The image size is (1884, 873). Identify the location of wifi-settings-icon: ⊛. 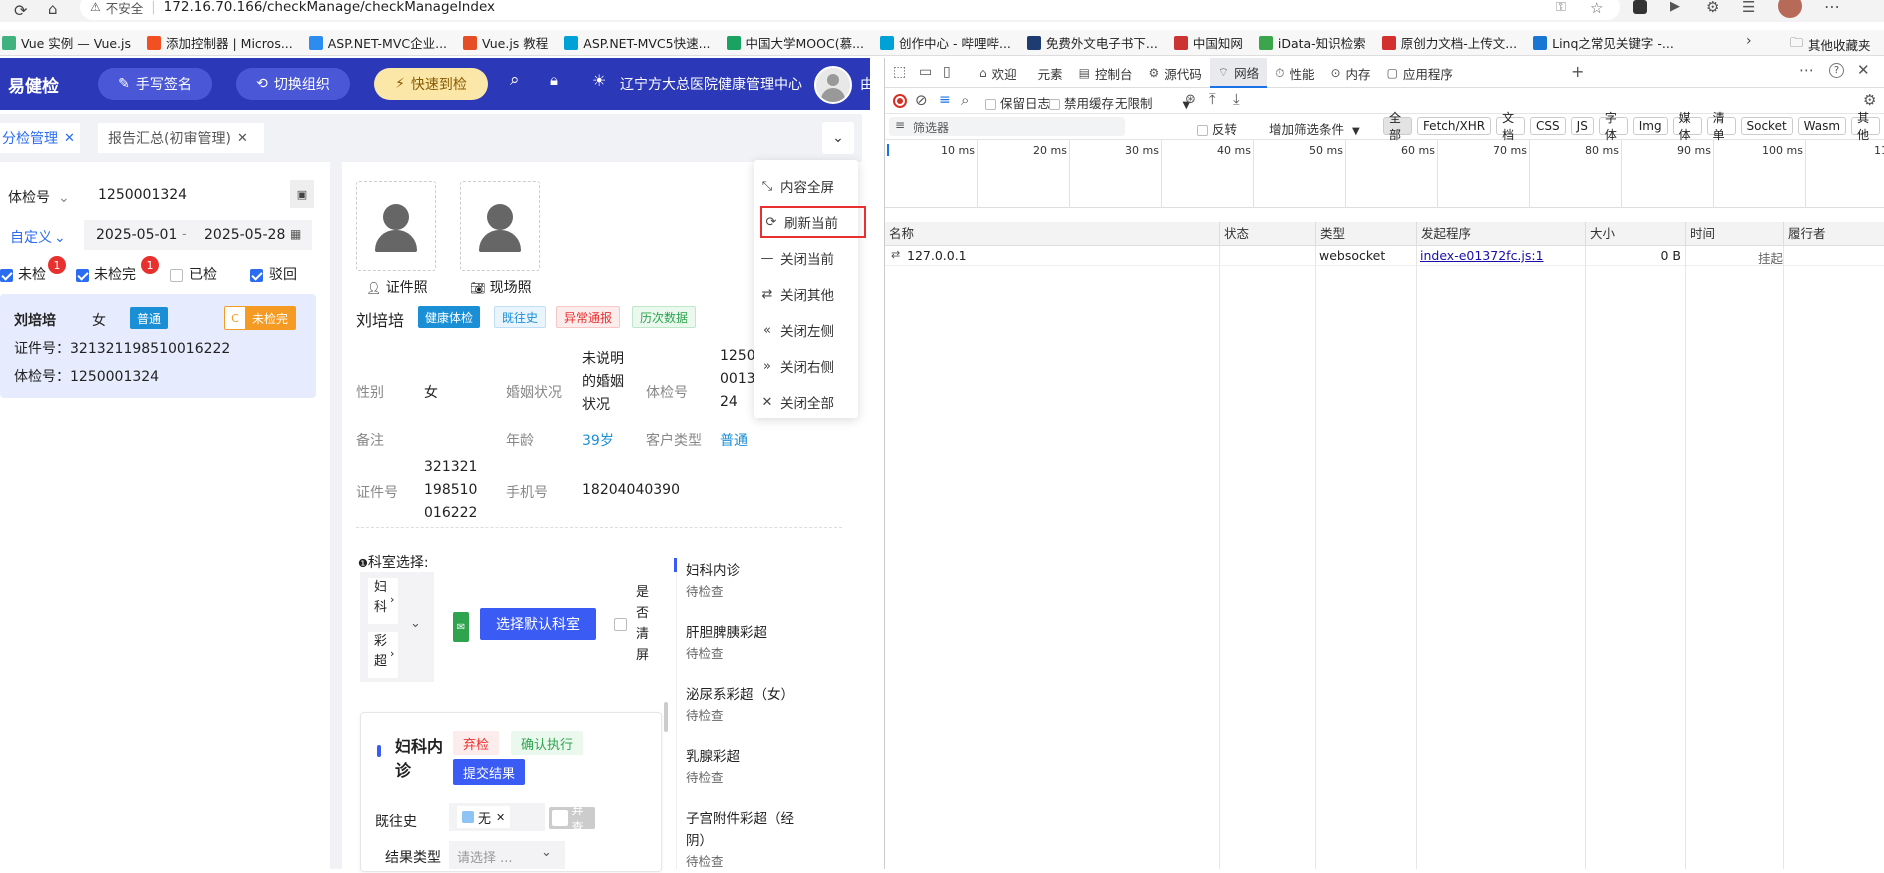
(1190, 99).